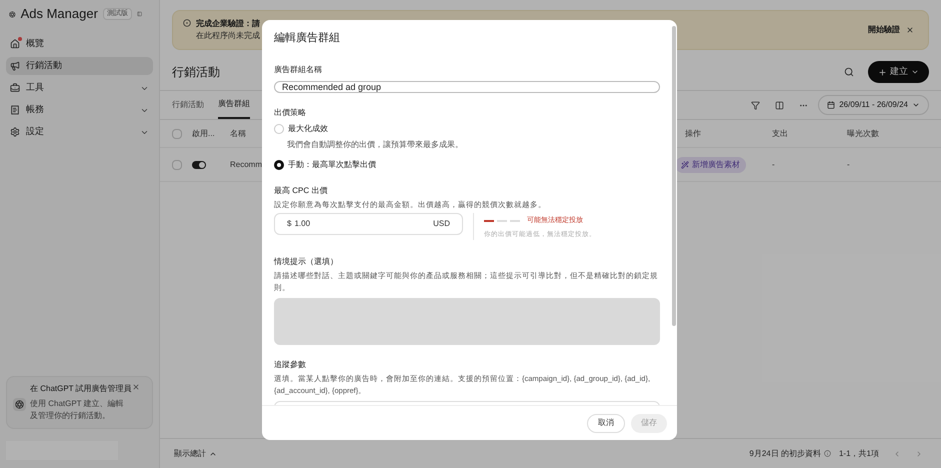  I want to click on nav-label: 概覽, so click(35, 43).